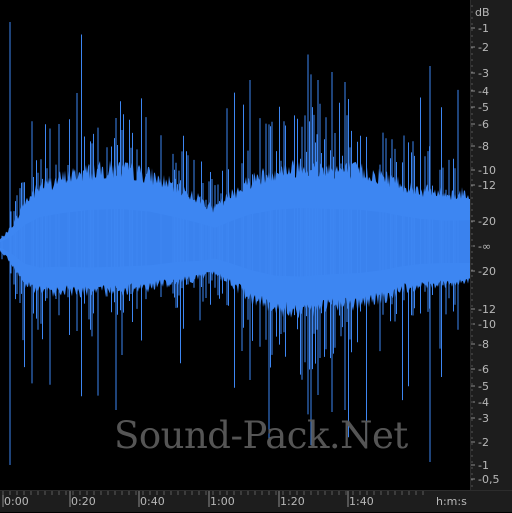 This screenshot has width=512, height=513. I want to click on time-label: 0:20, so click(83, 501).